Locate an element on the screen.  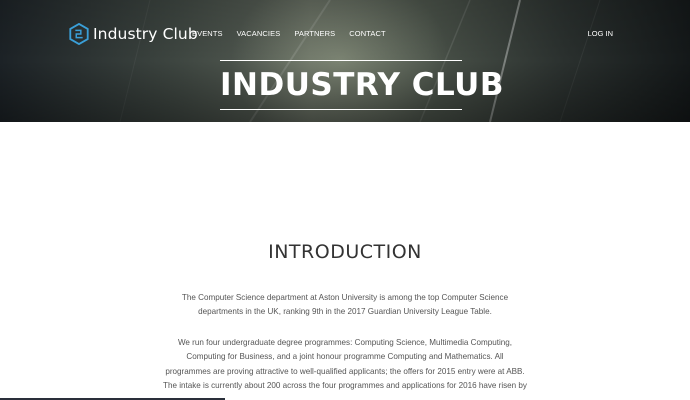
hero-title-frame: INDUSTRY CLUB is located at coordinates (362, 85).